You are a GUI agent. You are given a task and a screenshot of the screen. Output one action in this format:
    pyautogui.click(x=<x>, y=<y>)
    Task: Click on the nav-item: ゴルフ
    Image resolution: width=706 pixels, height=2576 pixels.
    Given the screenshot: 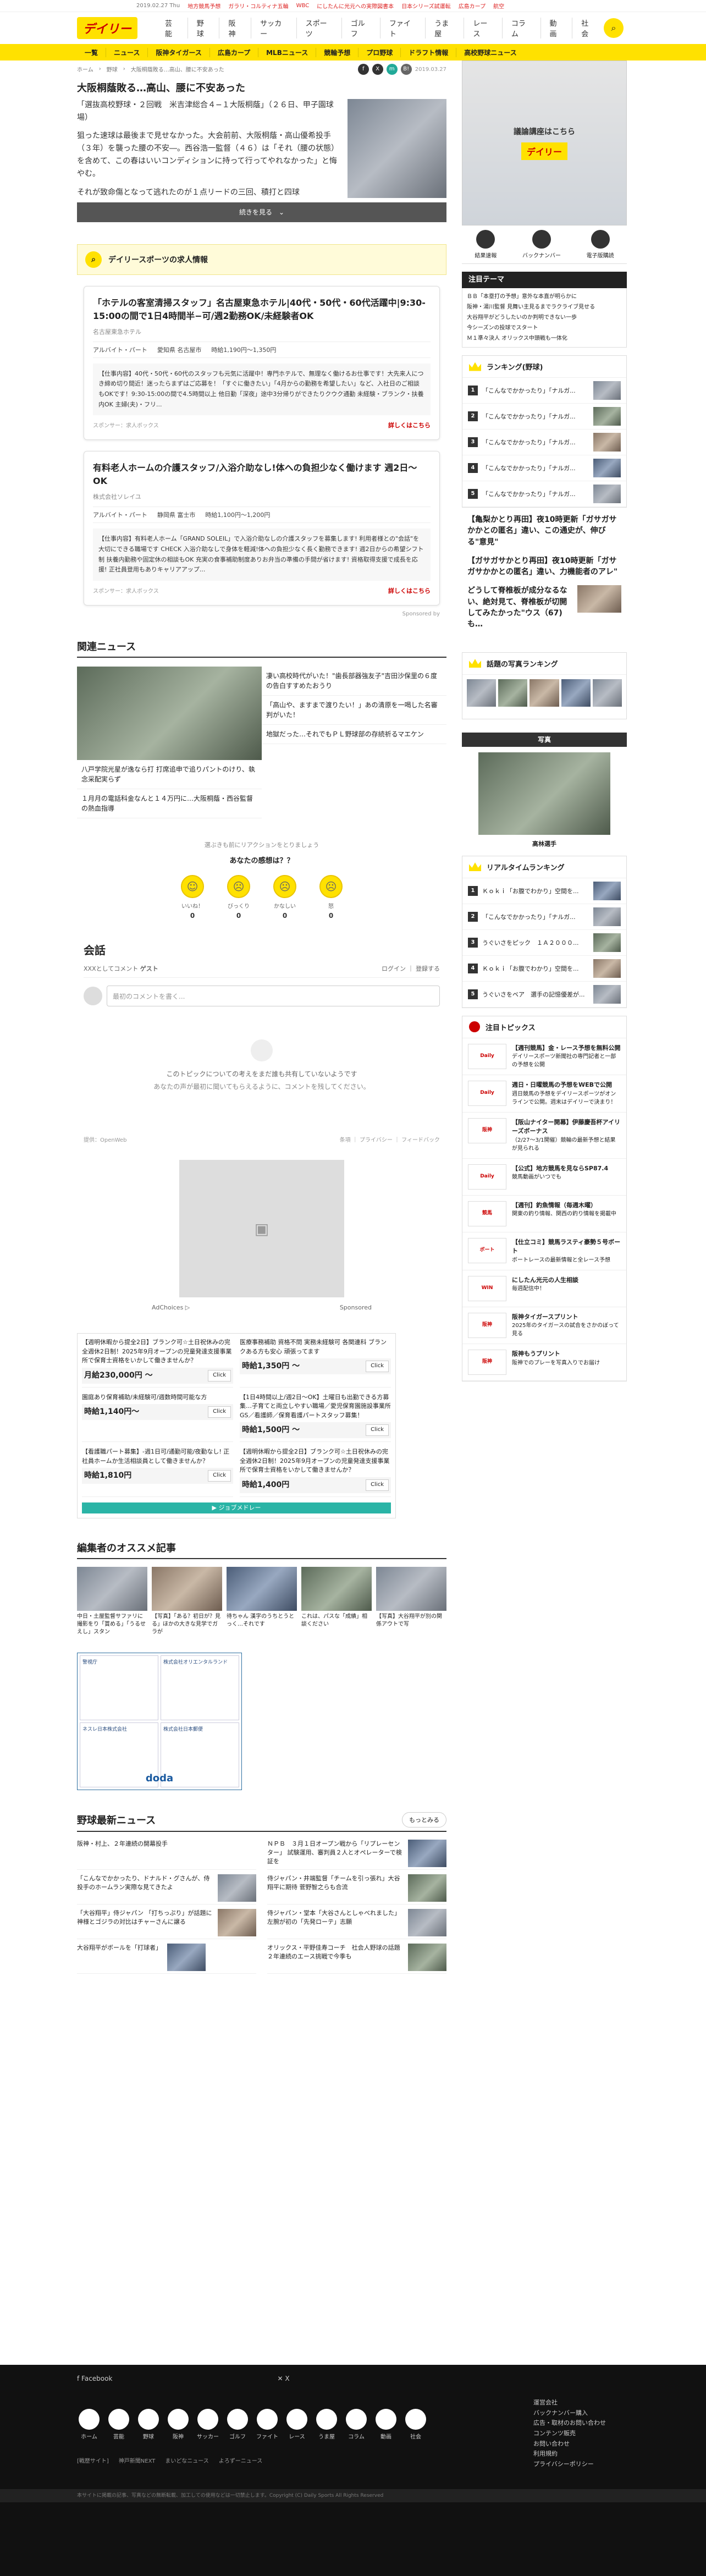 What is the action you would take?
    pyautogui.click(x=360, y=28)
    